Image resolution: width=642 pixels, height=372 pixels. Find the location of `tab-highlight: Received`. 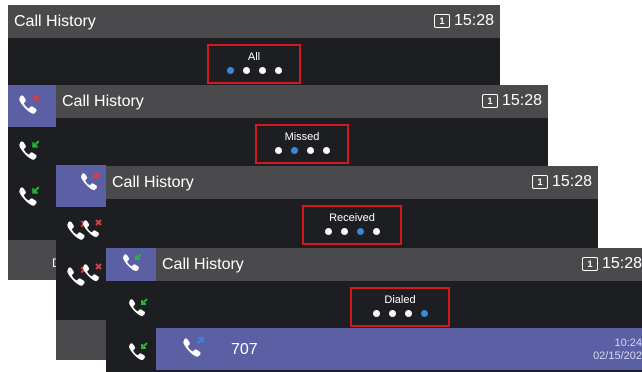

tab-highlight: Received is located at coordinates (352, 225).